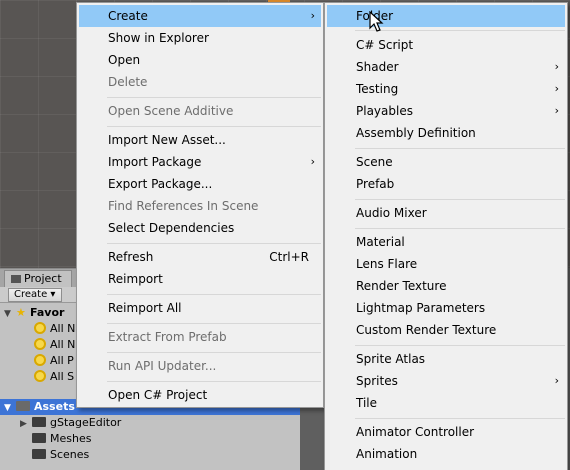 Image resolution: width=570 pixels, height=470 pixels. What do you see at coordinates (167, 337) in the screenshot?
I see `menu-item-label: Extract From Prefab` at bounding box center [167, 337].